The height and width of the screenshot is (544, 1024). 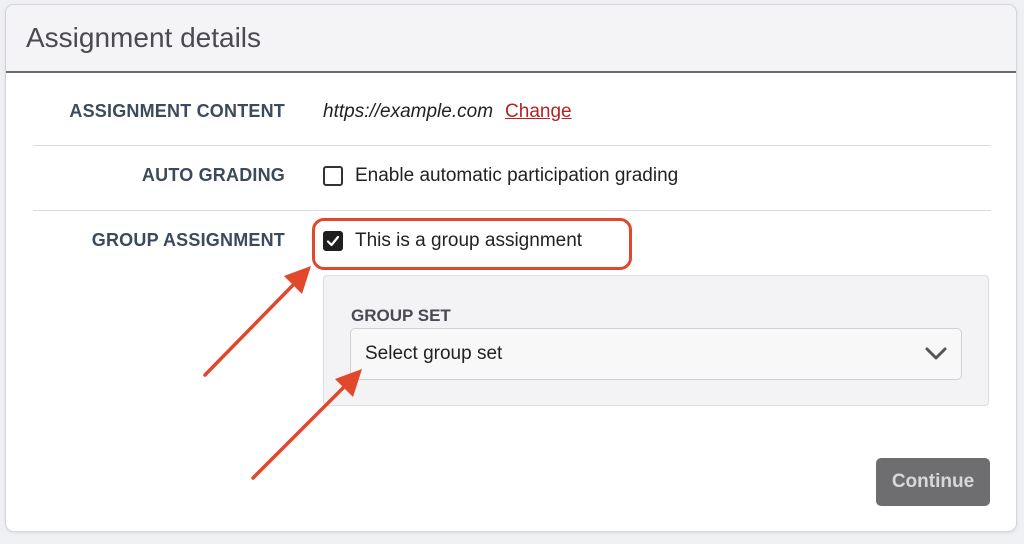 I want to click on auto-grading-value: Enable automatic participation grading, so click(x=500, y=176).